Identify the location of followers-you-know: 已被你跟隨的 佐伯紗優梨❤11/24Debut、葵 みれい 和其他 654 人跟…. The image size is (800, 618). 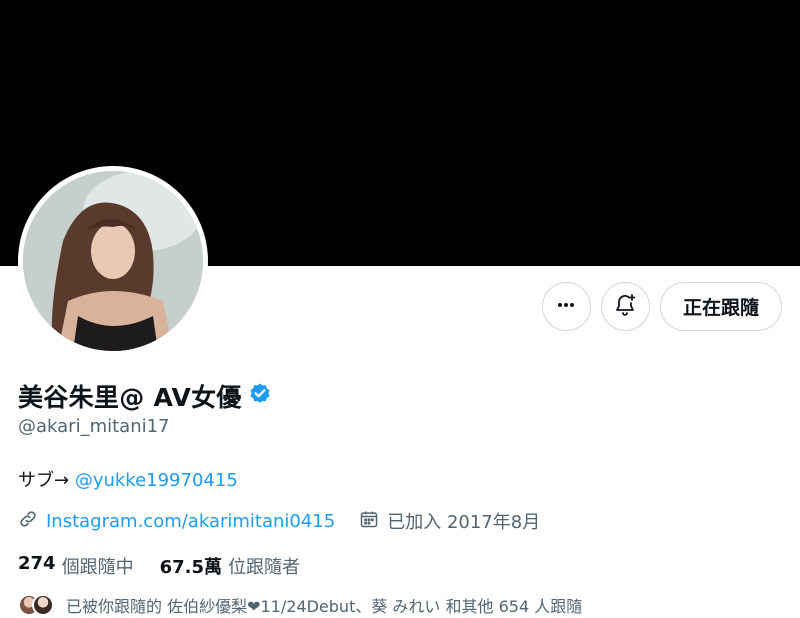
(300, 605).